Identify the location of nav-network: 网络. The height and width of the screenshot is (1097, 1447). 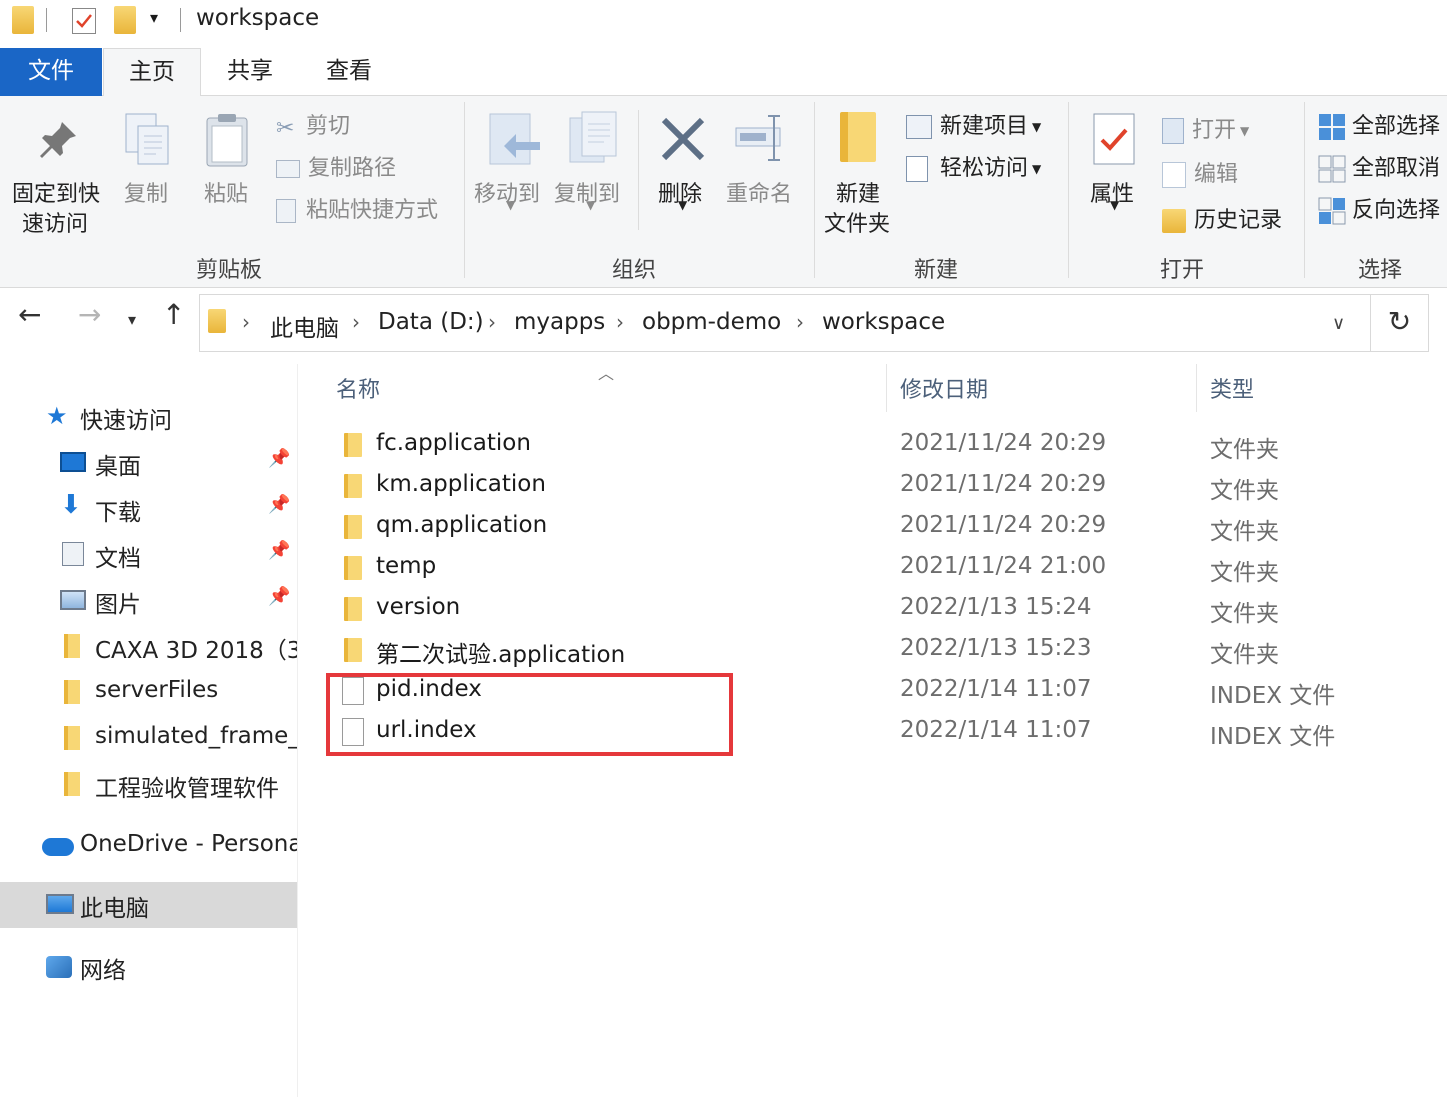
(148, 966).